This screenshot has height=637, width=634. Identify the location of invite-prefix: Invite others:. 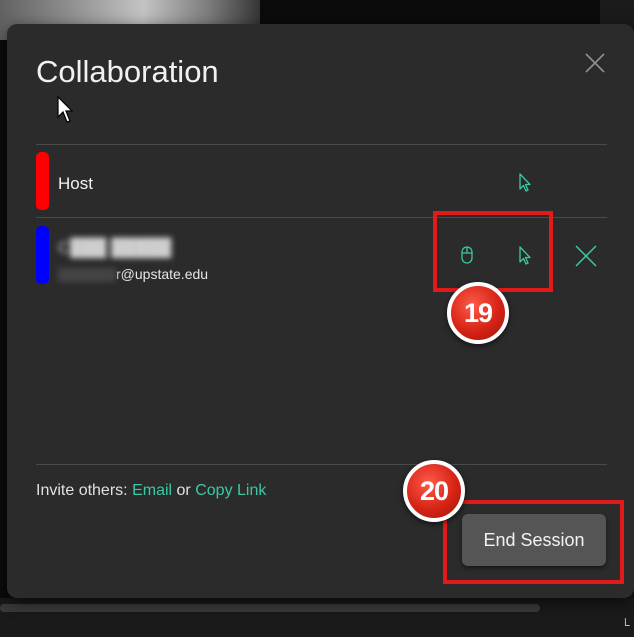
(82, 490).